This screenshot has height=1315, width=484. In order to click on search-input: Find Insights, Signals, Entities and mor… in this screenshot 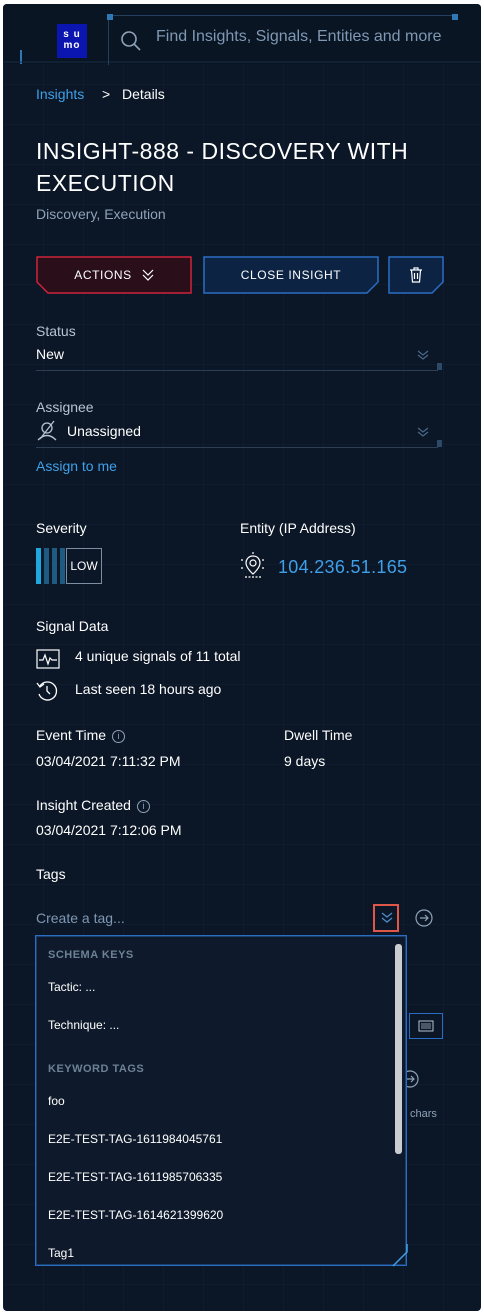, I will do `click(306, 40)`.